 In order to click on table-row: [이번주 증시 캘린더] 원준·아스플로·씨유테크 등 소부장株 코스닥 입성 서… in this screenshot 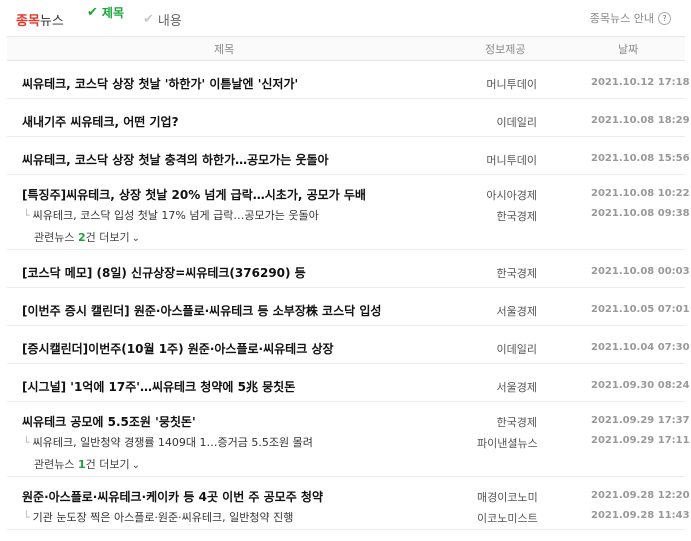, I will do `click(348, 307)`.